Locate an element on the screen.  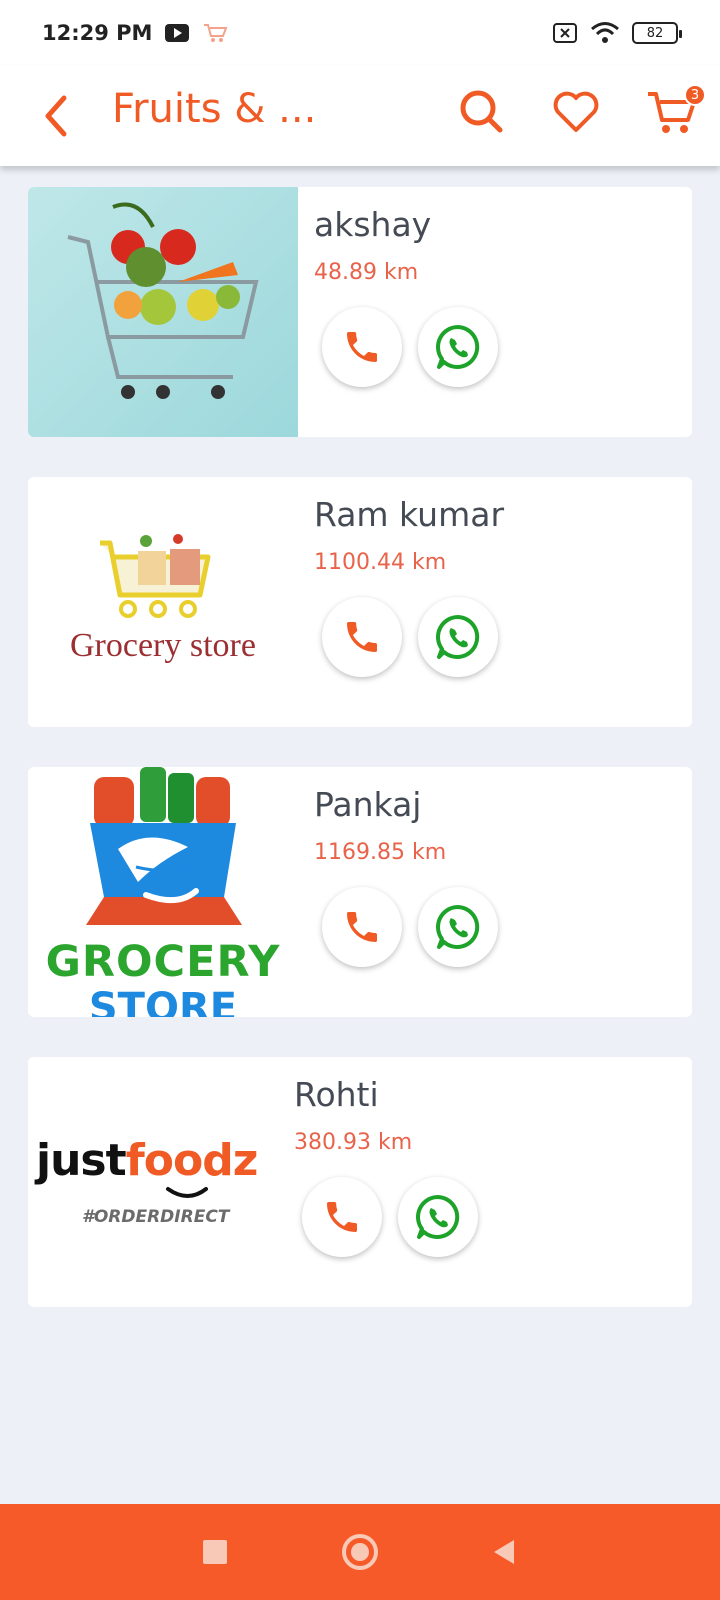
back-triangle-icon is located at coordinates (505, 1552).